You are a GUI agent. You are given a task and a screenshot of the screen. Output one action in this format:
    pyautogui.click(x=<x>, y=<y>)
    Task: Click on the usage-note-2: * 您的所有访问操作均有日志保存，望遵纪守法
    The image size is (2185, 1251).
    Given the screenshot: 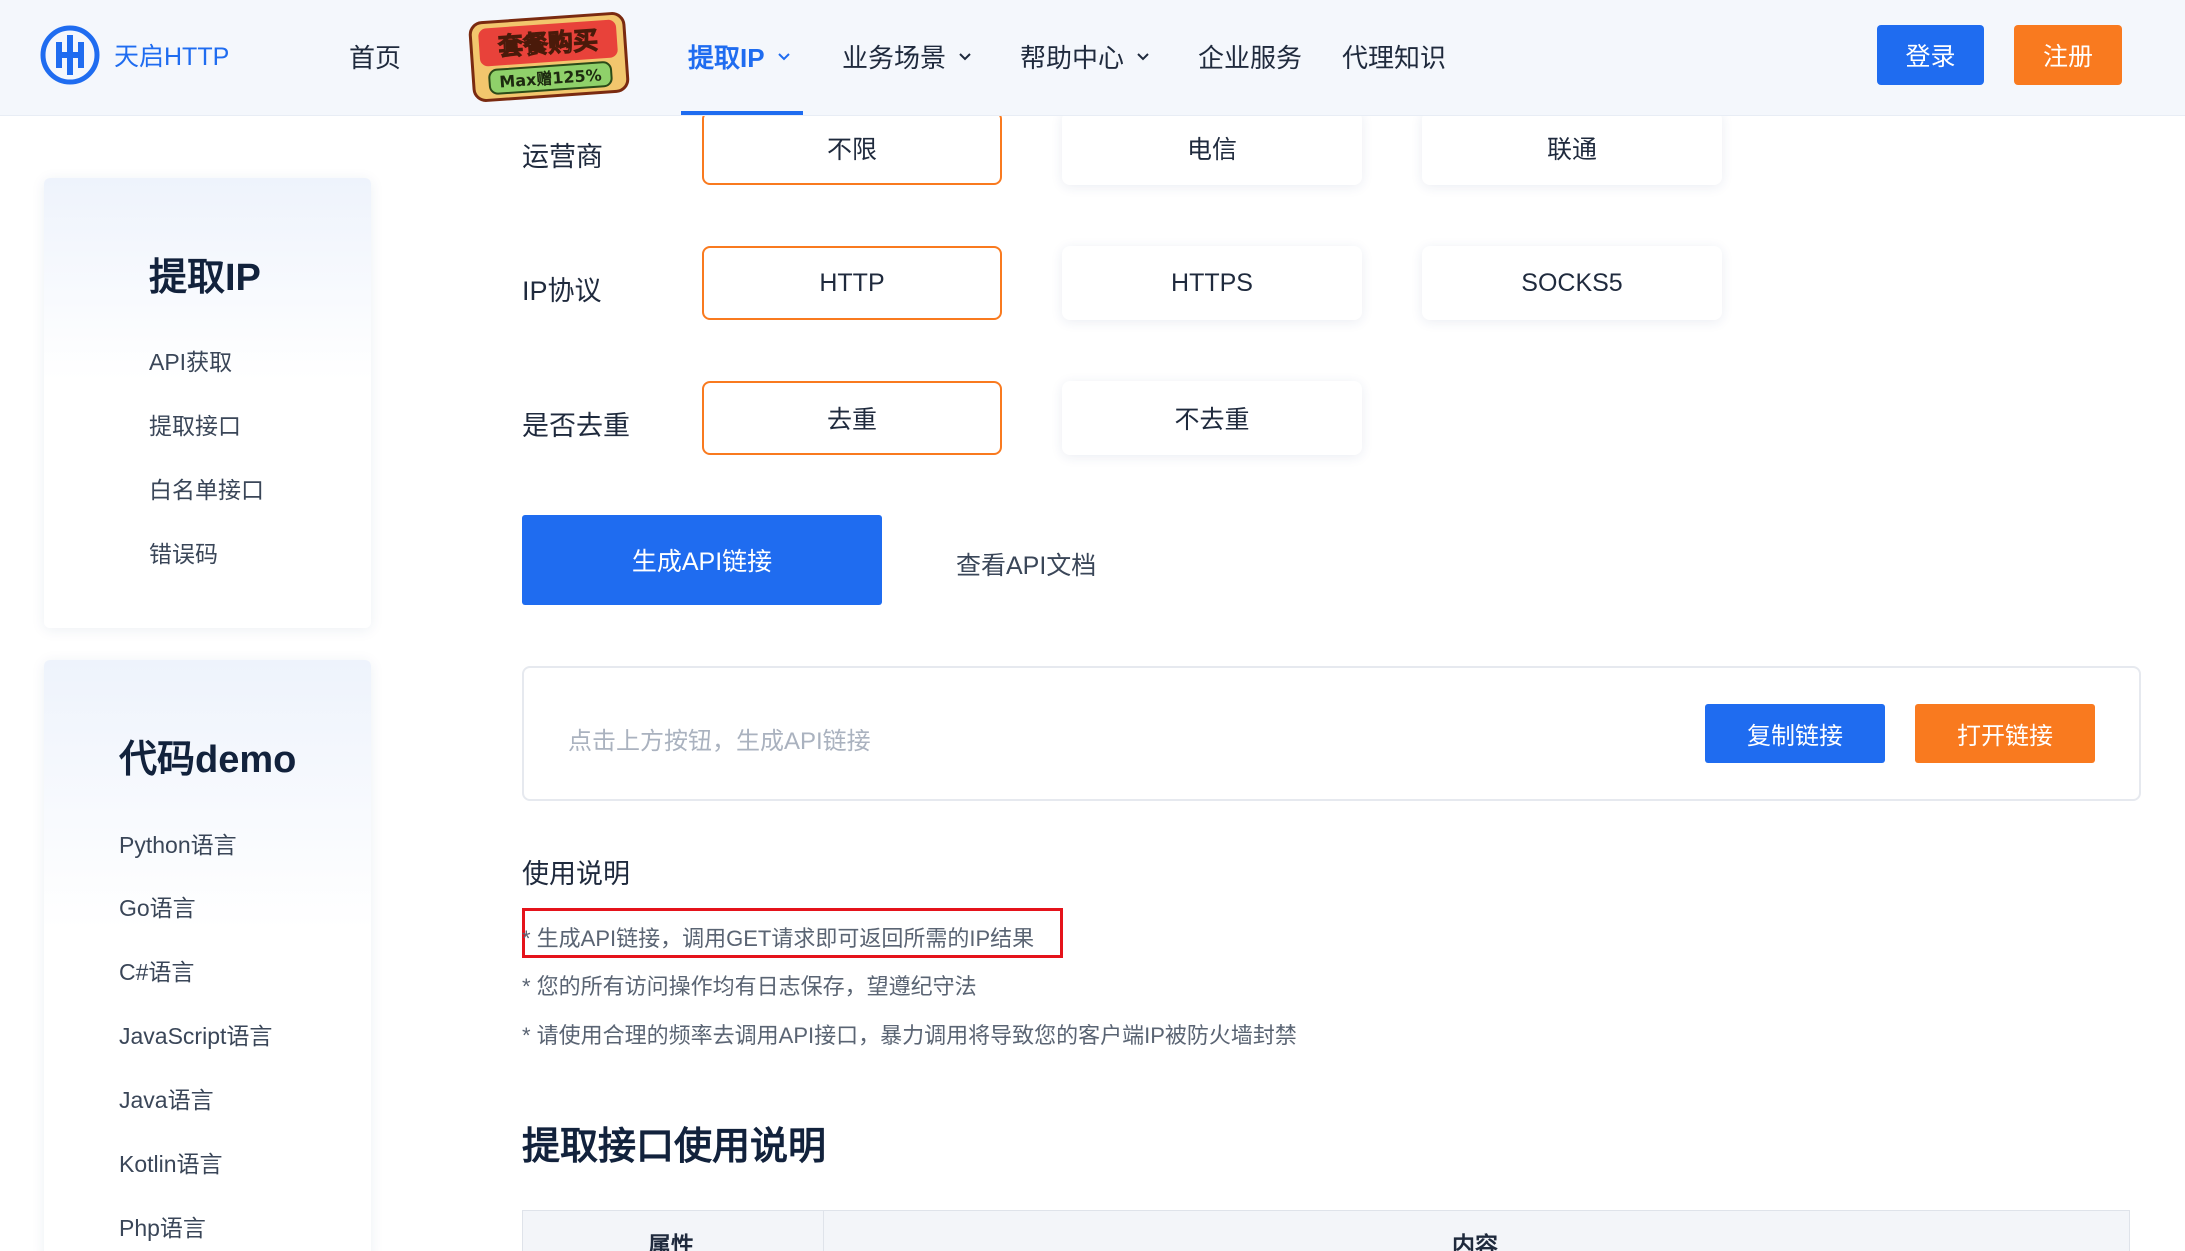 What is the action you would take?
    pyautogui.click(x=749, y=986)
    